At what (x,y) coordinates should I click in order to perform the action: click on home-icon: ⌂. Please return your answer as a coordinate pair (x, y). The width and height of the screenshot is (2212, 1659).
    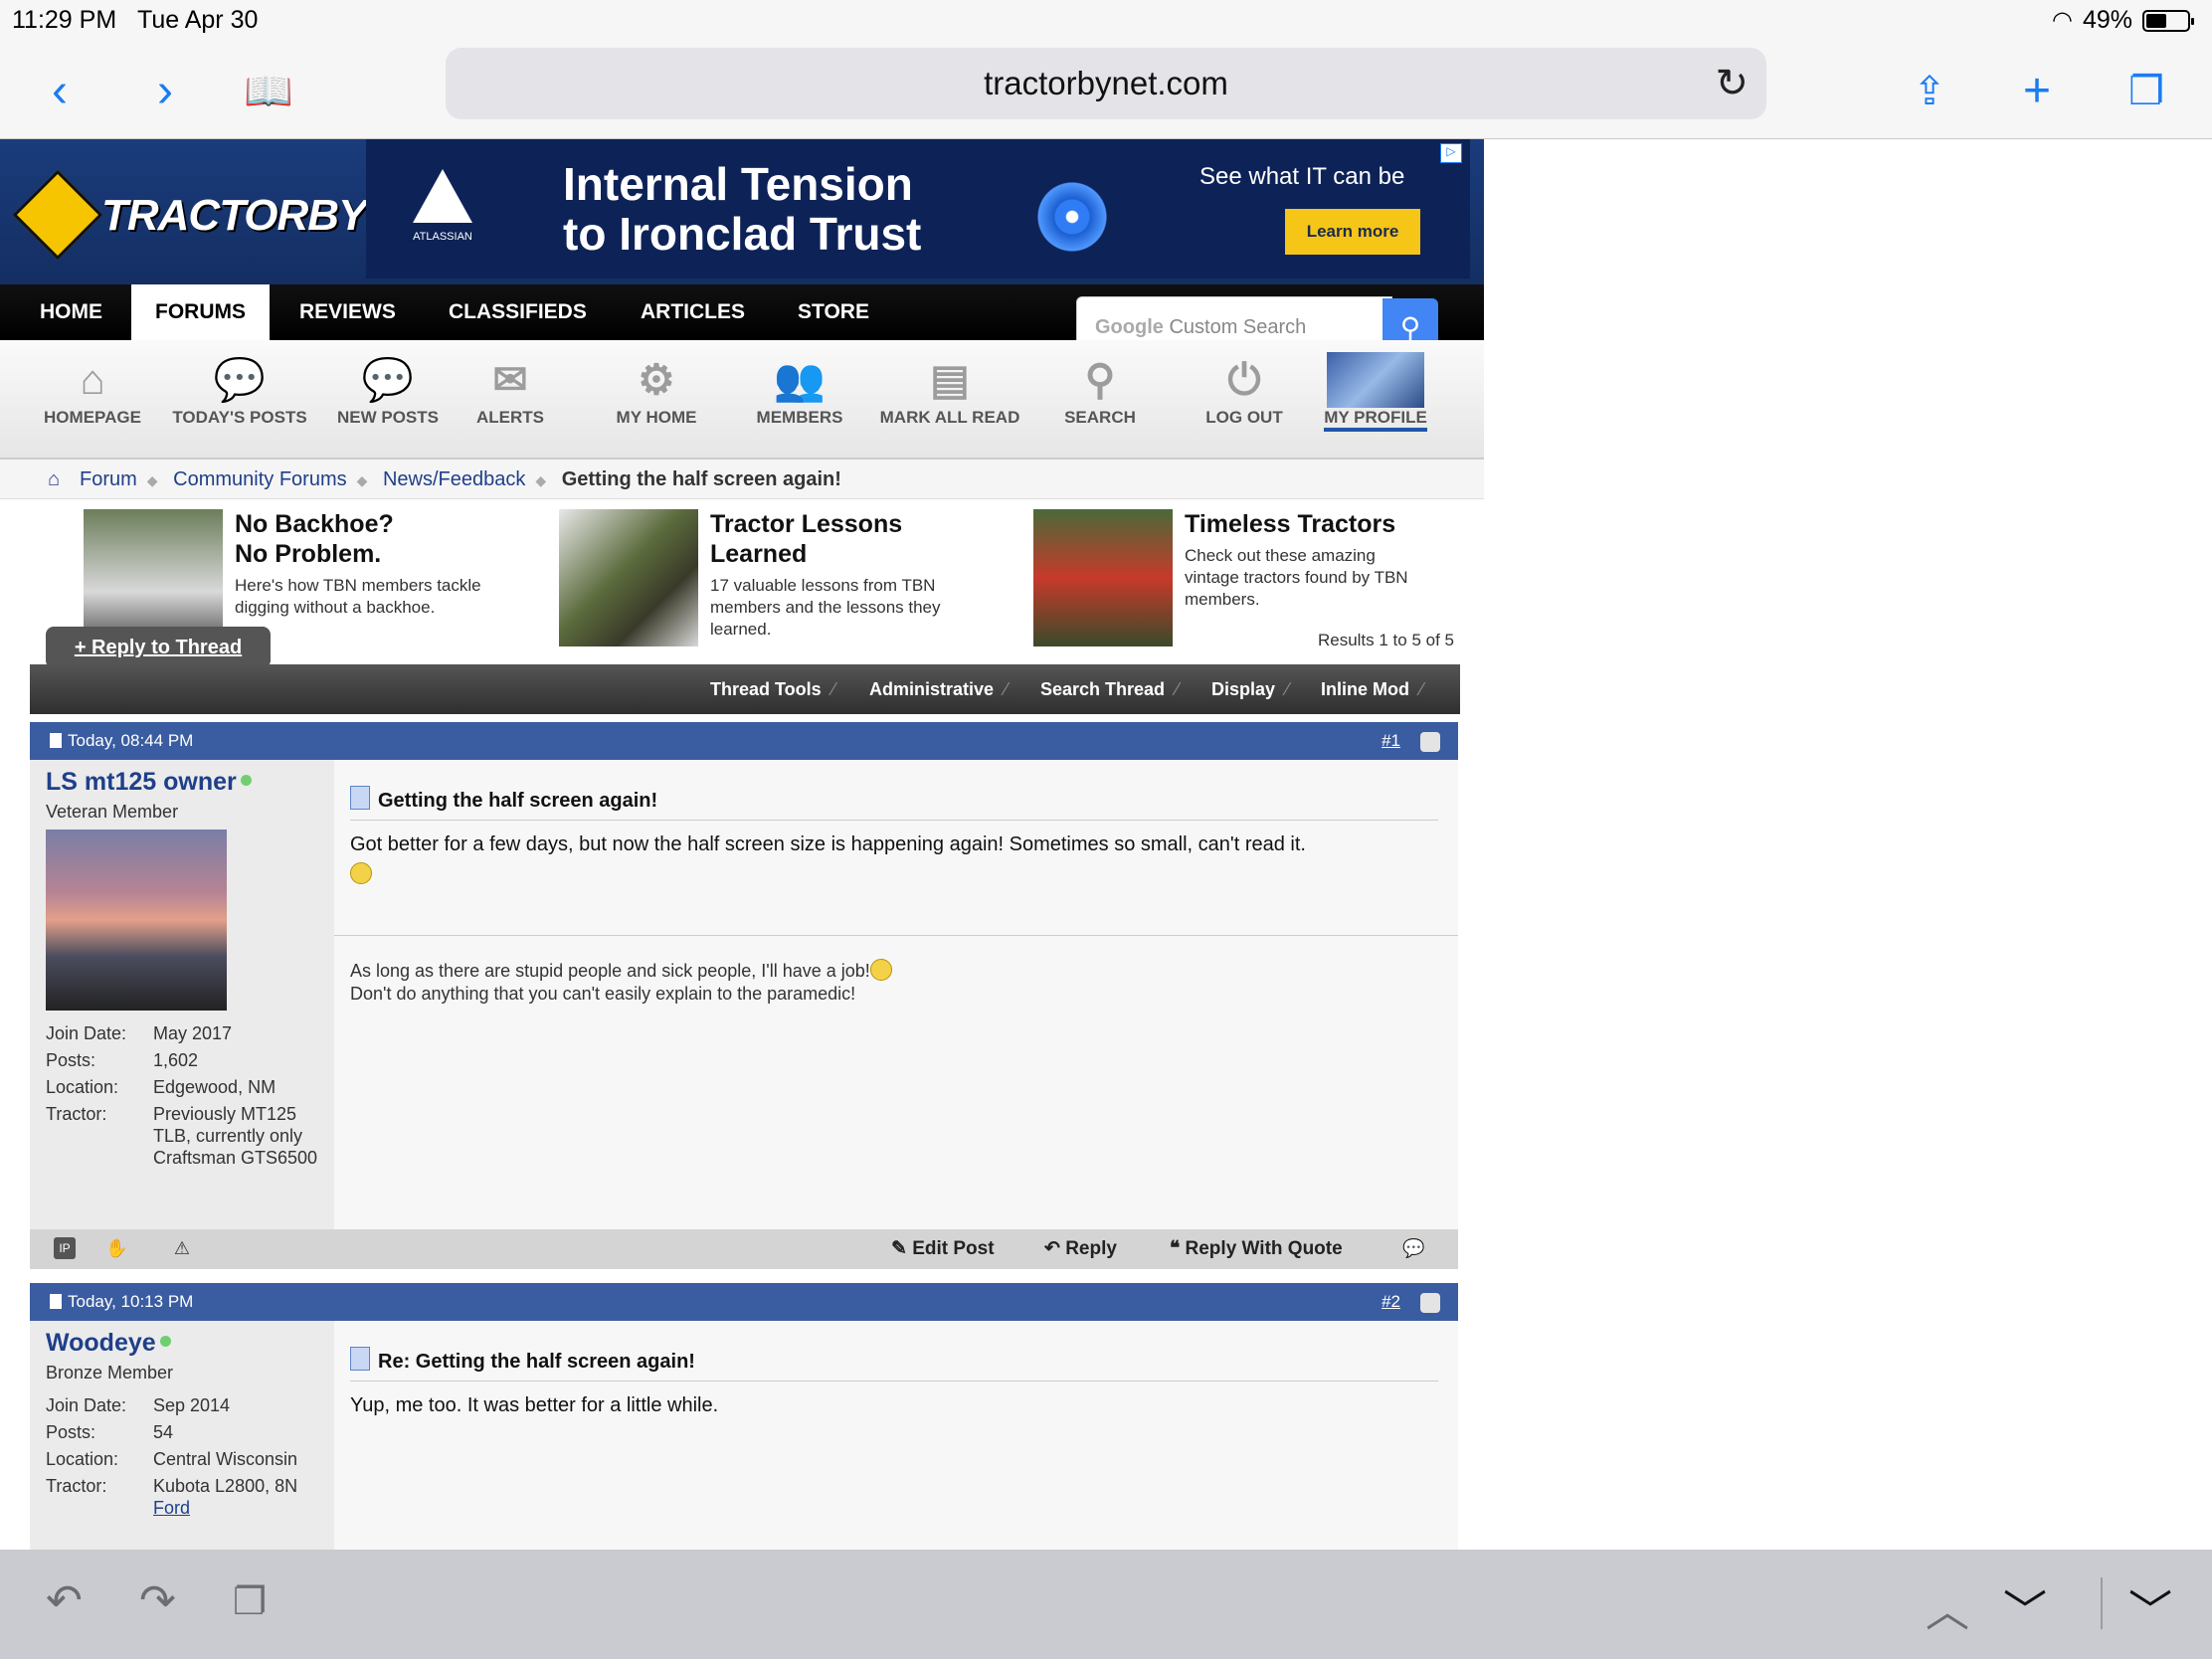
    Looking at the image, I should click on (54, 479).